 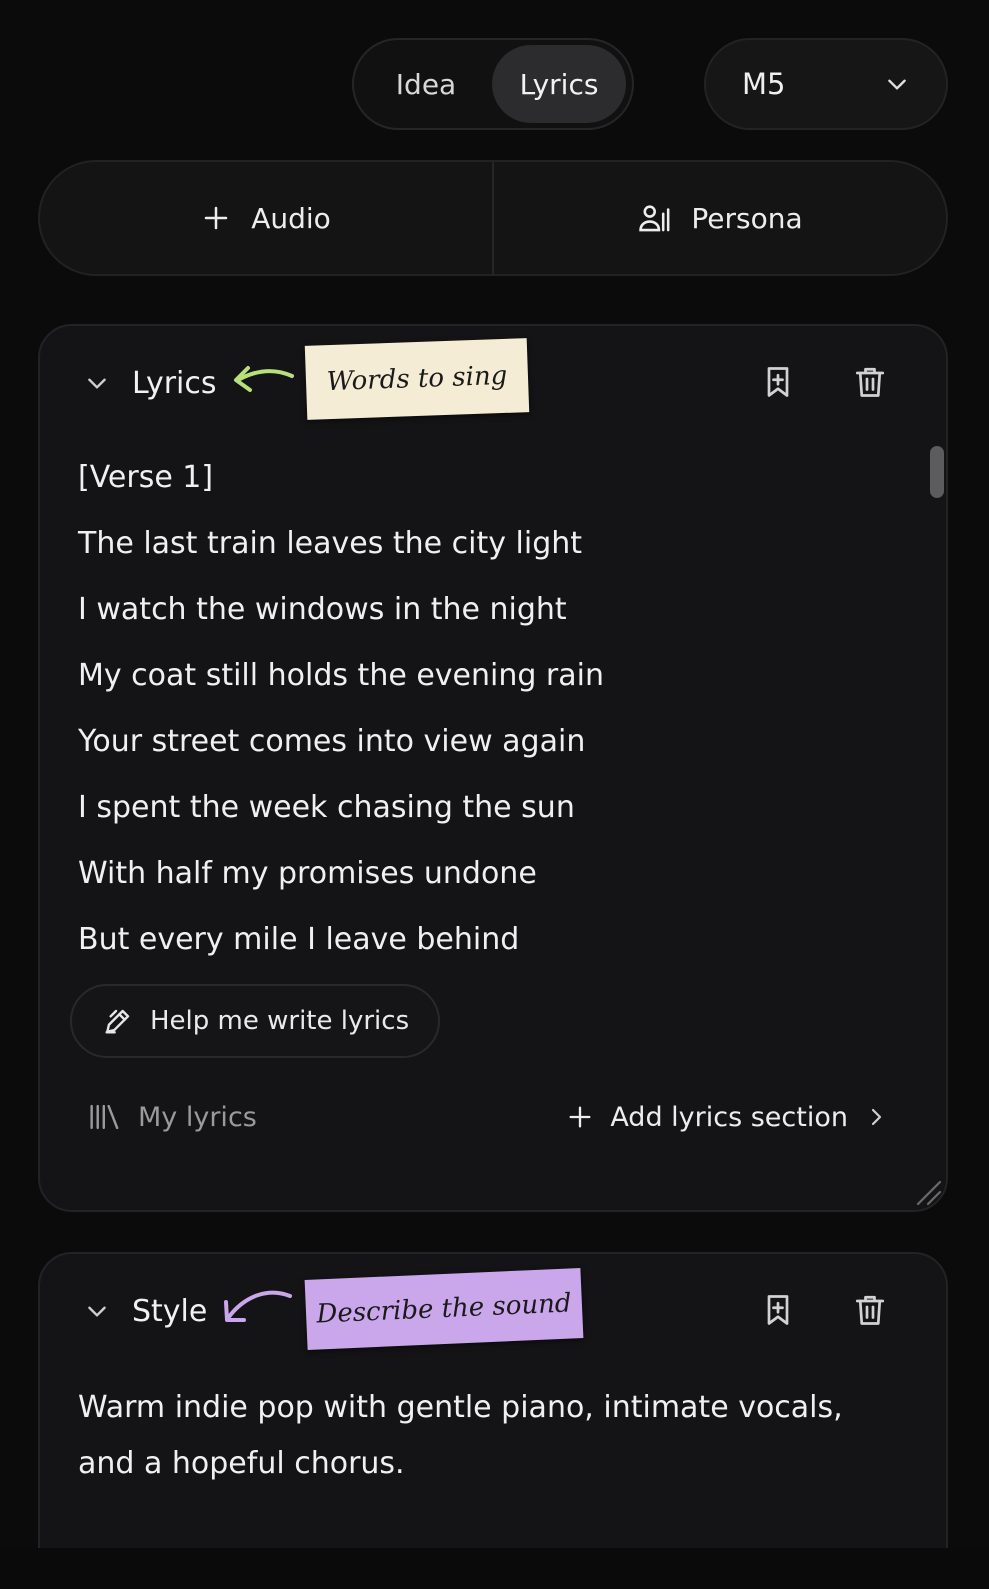 What do you see at coordinates (104, 1117) in the screenshot?
I see `library-icon` at bounding box center [104, 1117].